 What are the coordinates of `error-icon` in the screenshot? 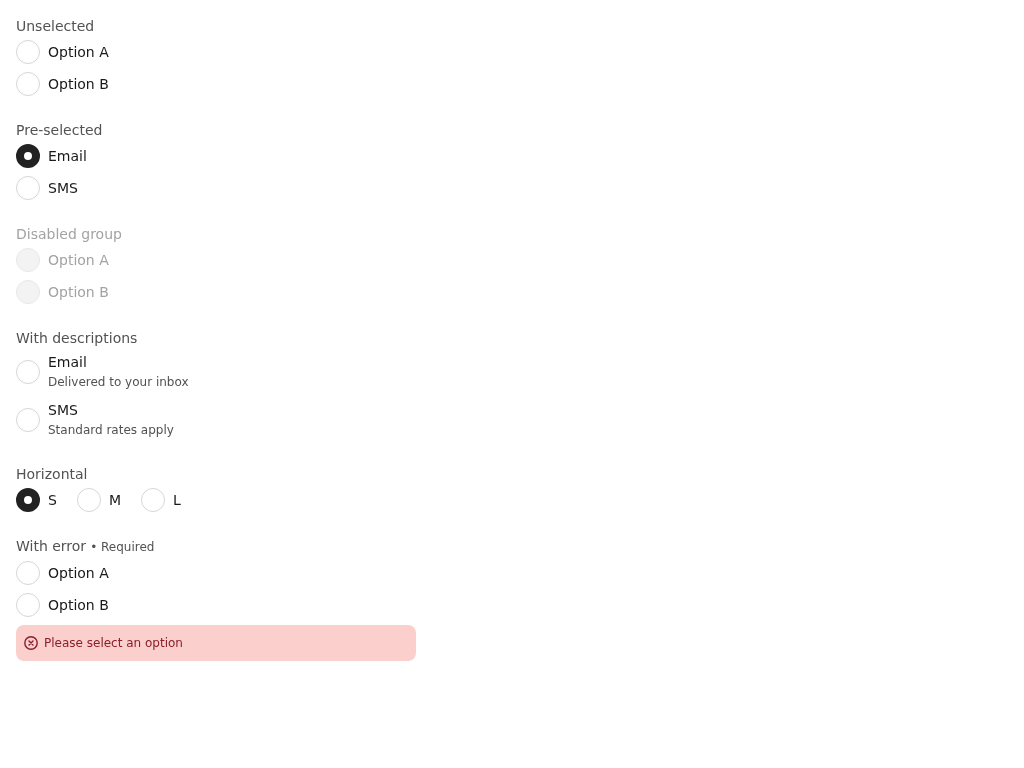 It's located at (31, 643).